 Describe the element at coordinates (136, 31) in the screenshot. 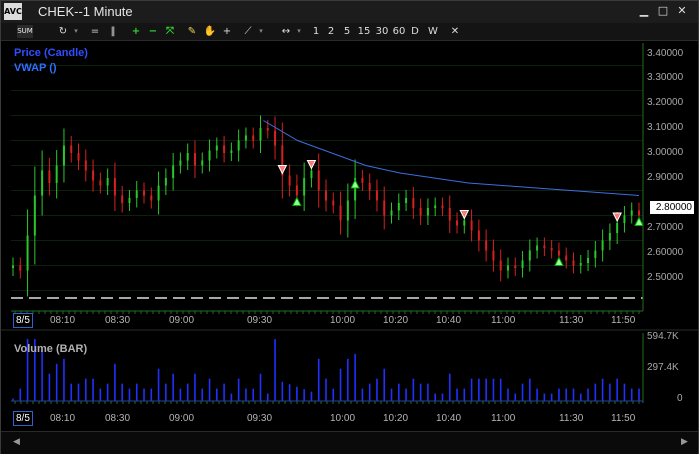

I see `zoom-in-icon: +` at that location.